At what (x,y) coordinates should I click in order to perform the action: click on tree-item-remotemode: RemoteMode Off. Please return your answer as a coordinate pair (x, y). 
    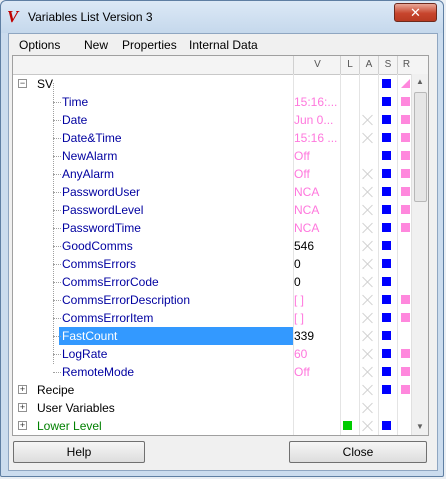
    Looking at the image, I should click on (212, 372).